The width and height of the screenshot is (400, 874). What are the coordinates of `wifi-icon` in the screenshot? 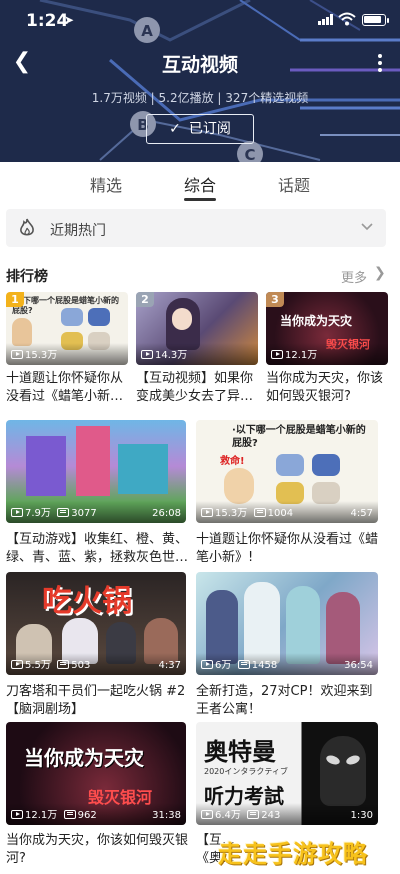 It's located at (347, 19).